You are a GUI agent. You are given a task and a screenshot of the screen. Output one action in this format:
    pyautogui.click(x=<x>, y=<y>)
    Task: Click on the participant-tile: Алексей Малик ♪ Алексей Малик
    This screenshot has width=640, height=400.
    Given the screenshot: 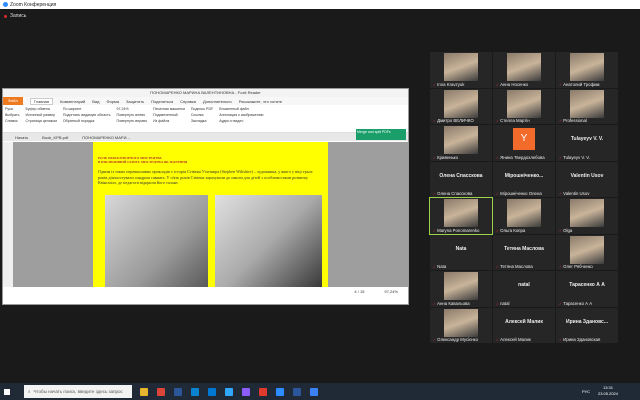 What is the action you would take?
    pyautogui.click(x=524, y=325)
    